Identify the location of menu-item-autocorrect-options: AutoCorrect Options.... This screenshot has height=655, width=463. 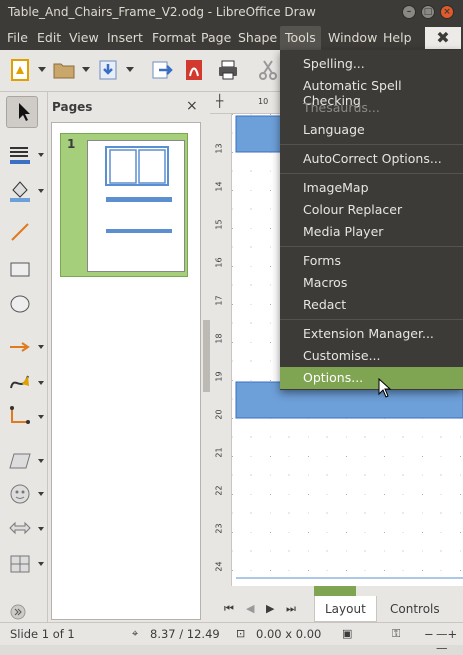
(371, 159).